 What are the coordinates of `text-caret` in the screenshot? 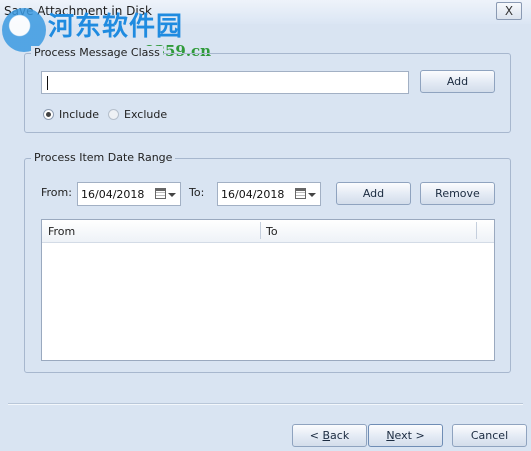 It's located at (47, 83).